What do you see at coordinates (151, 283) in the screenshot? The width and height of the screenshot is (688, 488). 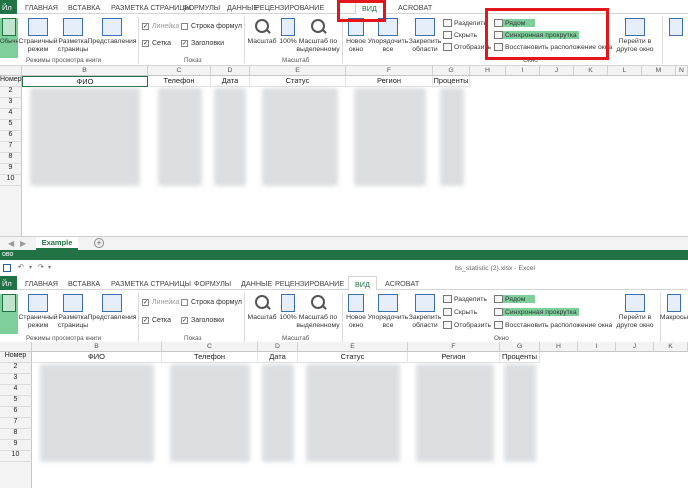 I see `tab-page-layout: РАЗМЕТКА СТРАНИЦЫ` at bounding box center [151, 283].